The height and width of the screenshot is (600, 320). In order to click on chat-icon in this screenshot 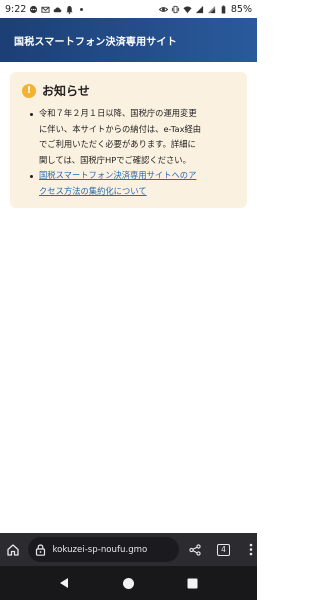, I will do `click(33, 9)`.